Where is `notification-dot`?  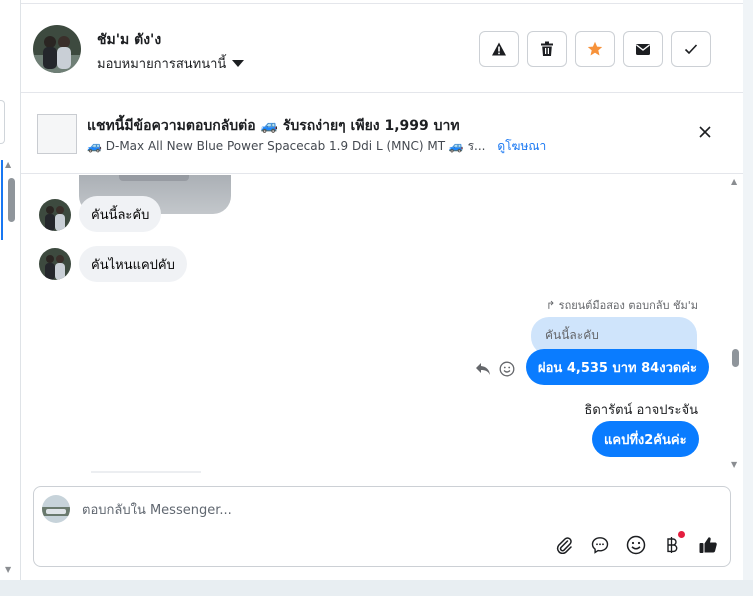 notification-dot is located at coordinates (681, 534).